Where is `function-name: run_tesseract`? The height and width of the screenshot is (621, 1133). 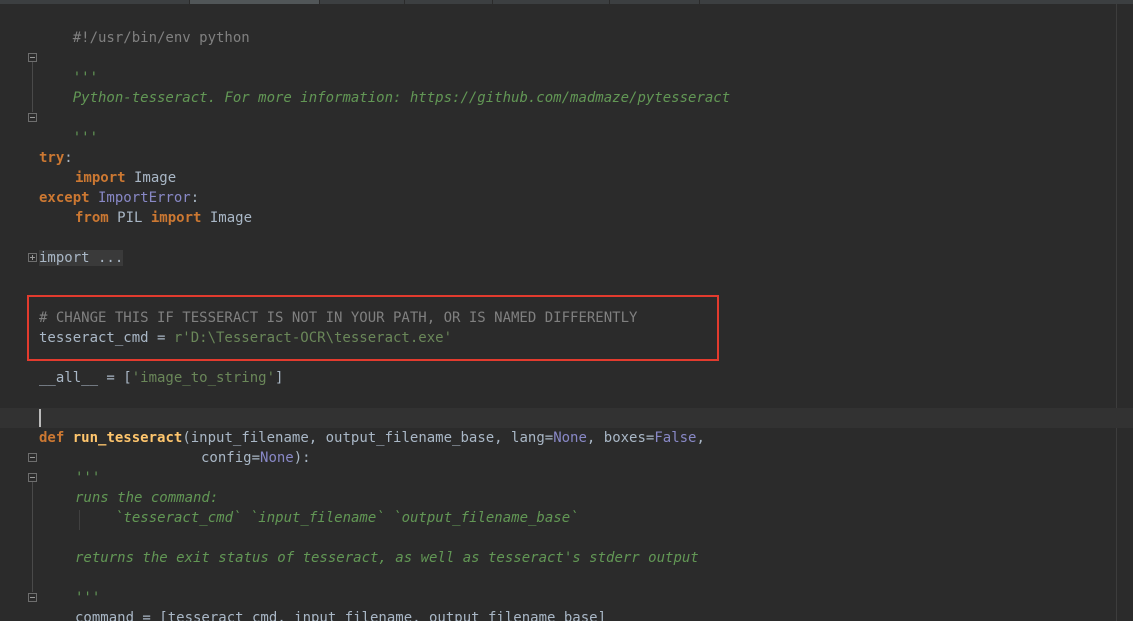 function-name: run_tesseract is located at coordinates (123, 438).